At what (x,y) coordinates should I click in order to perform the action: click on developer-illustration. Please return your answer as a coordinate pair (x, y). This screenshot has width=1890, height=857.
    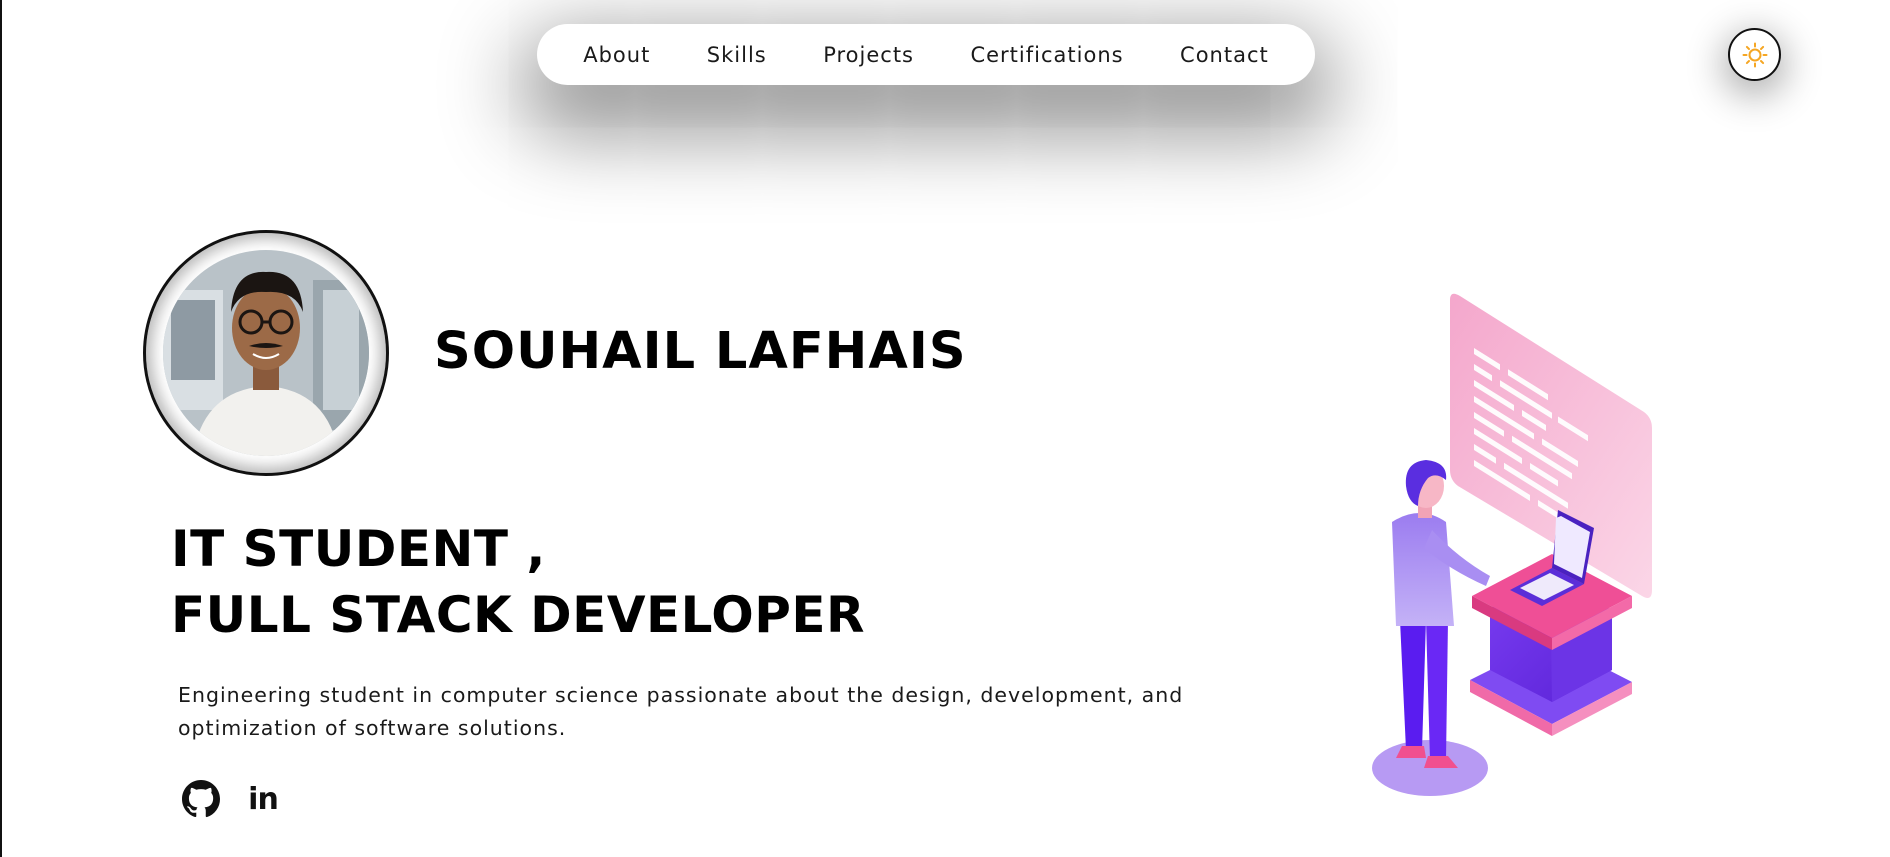
    Looking at the image, I should click on (1512, 544).